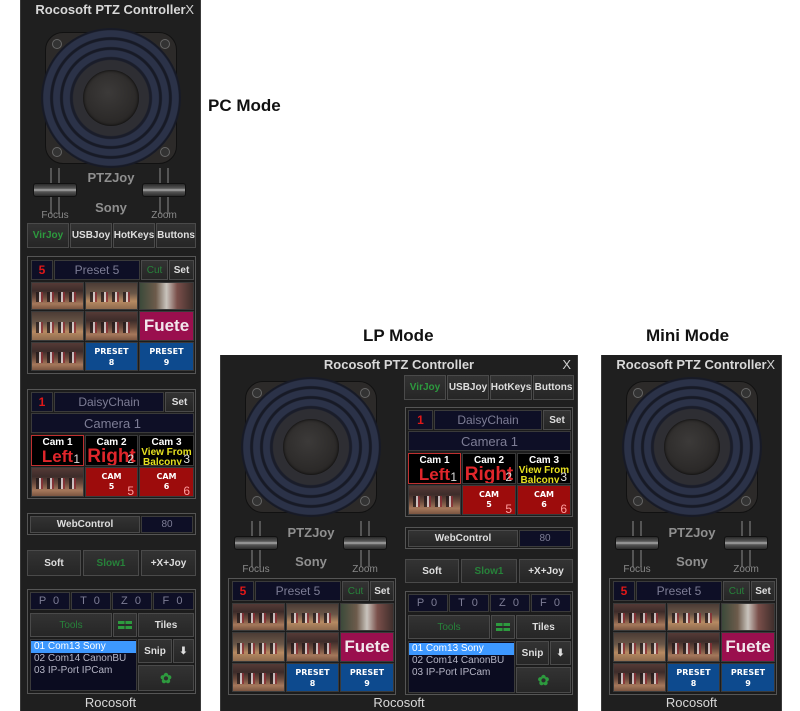 This screenshot has height=711, width=800. Describe the element at coordinates (488, 420) in the screenshot. I see `daisychain-field: DaisyChain` at that location.